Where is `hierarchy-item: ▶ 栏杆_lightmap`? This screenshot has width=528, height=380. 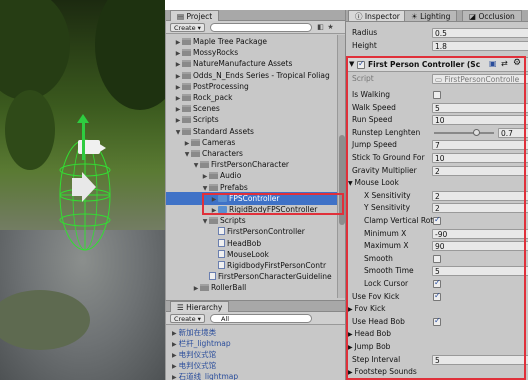 hierarchy-item: ▶ 栏杆_lightmap is located at coordinates (201, 343).